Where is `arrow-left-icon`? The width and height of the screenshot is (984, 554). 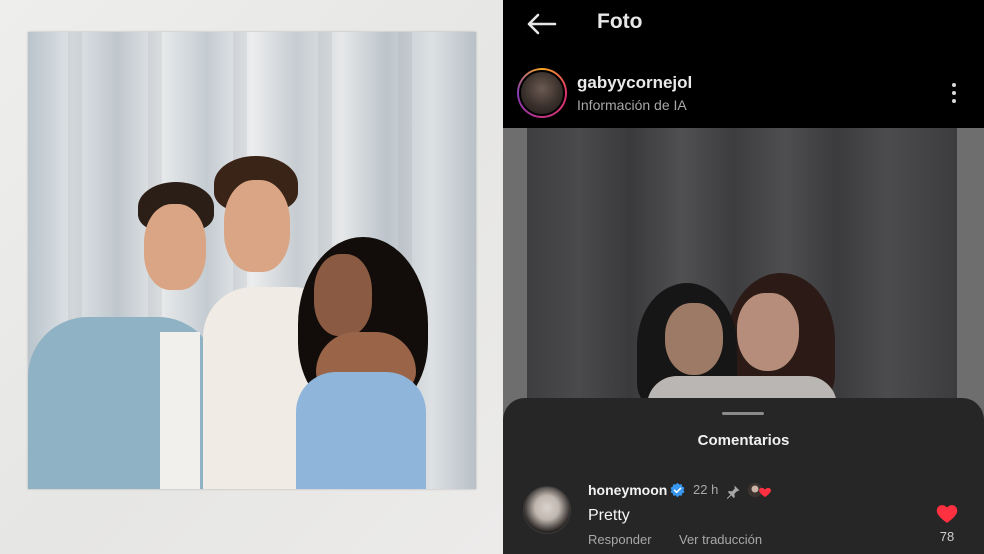
arrow-left-icon is located at coordinates (542, 24).